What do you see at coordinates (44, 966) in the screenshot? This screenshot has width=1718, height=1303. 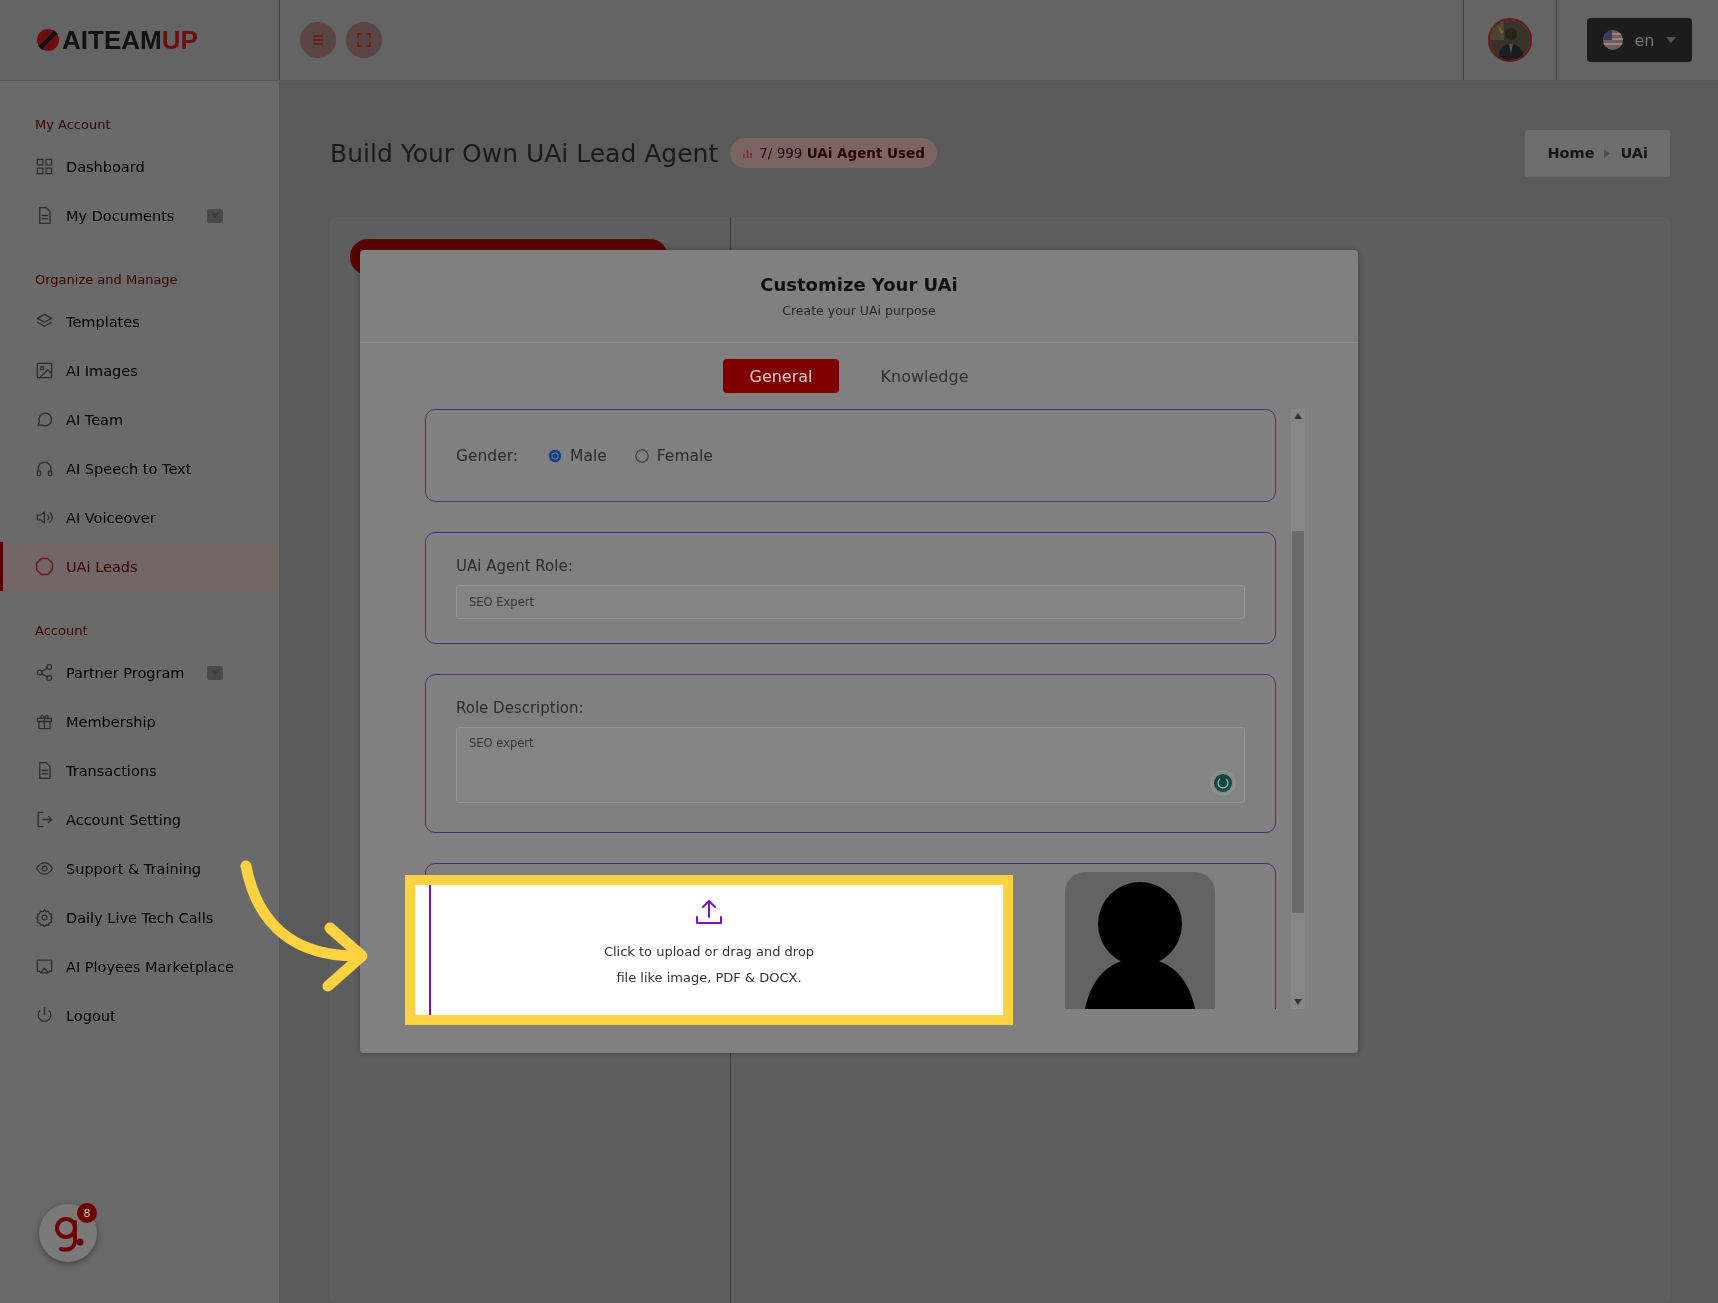 I see `monitor-icon` at bounding box center [44, 966].